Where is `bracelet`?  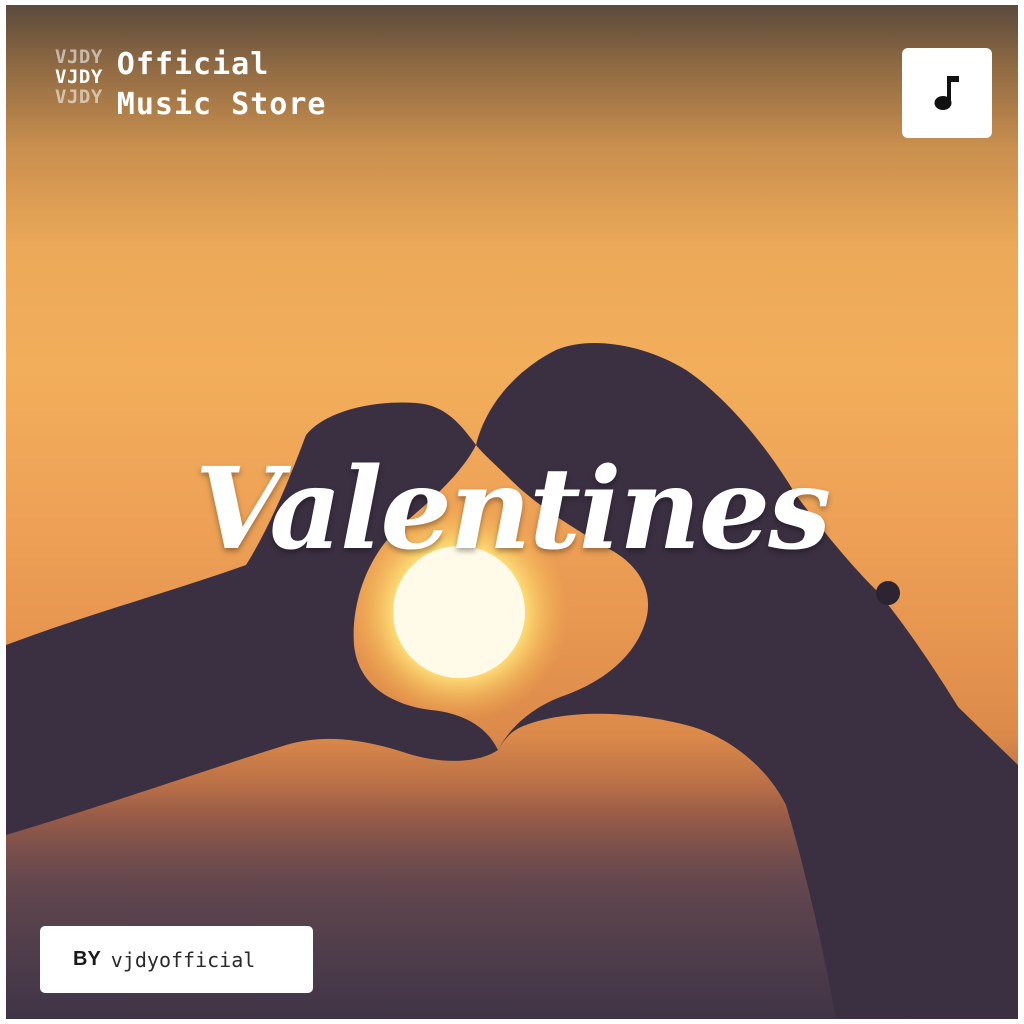 bracelet is located at coordinates (888, 593).